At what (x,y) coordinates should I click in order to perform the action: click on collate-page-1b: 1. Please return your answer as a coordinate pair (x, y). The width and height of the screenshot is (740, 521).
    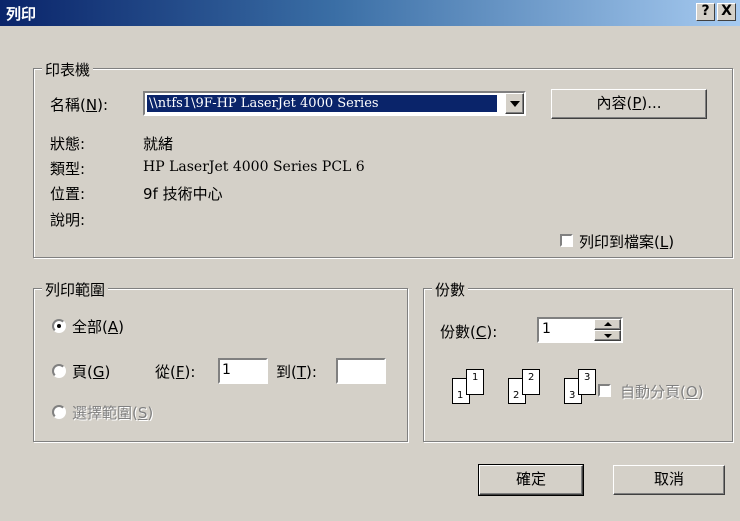
    Looking at the image, I should click on (475, 382).